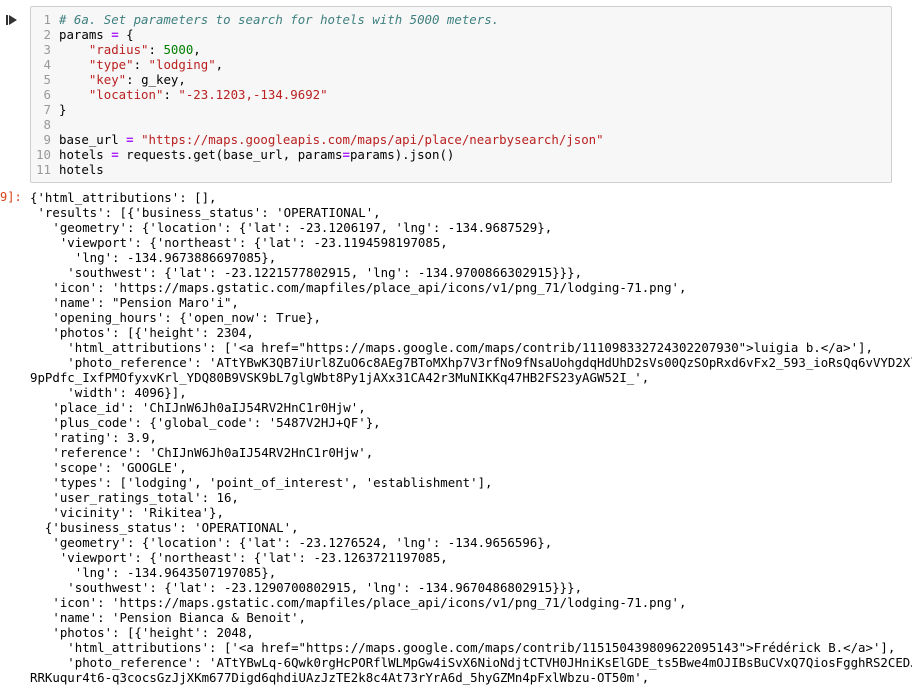 This screenshot has width=912, height=688. Describe the element at coordinates (47, 124) in the screenshot. I see `code-line: 8` at that location.